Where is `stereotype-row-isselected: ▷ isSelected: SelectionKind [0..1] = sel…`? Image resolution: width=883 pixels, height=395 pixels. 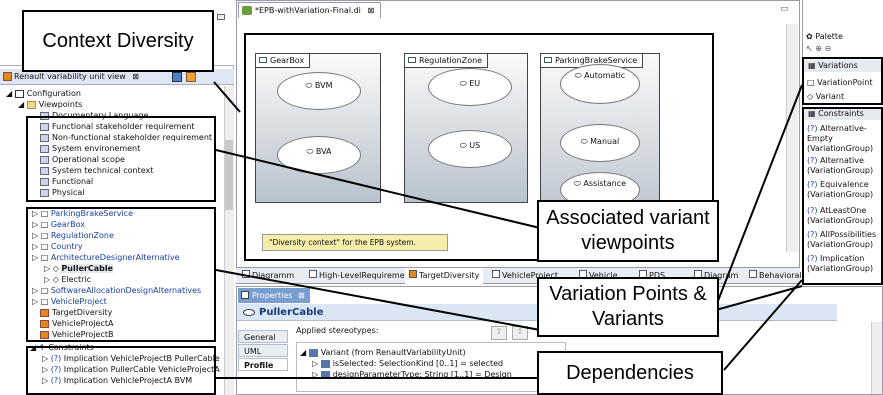
stereotype-row-isselected: ▷ isSelected: SelectionKind [0..1] = sel… is located at coordinates (407, 363).